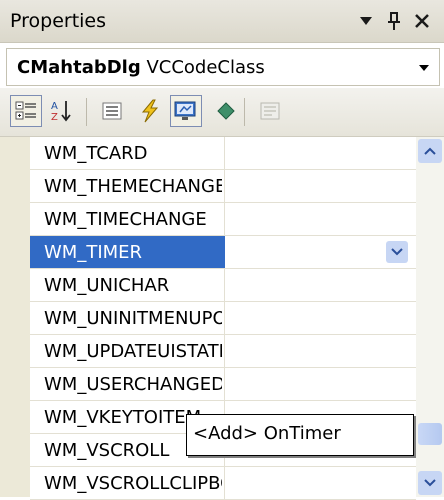 This screenshot has width=444, height=500. What do you see at coordinates (422, 21) in the screenshot?
I see `close-icon` at bounding box center [422, 21].